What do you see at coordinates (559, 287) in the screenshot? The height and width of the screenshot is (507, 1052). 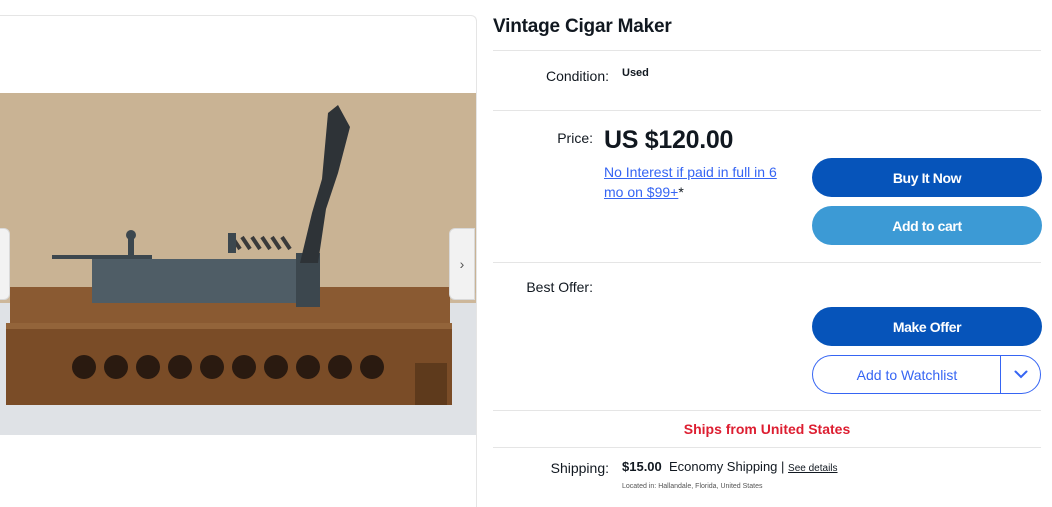 I see `best-offer-label: Best Offer:` at bounding box center [559, 287].